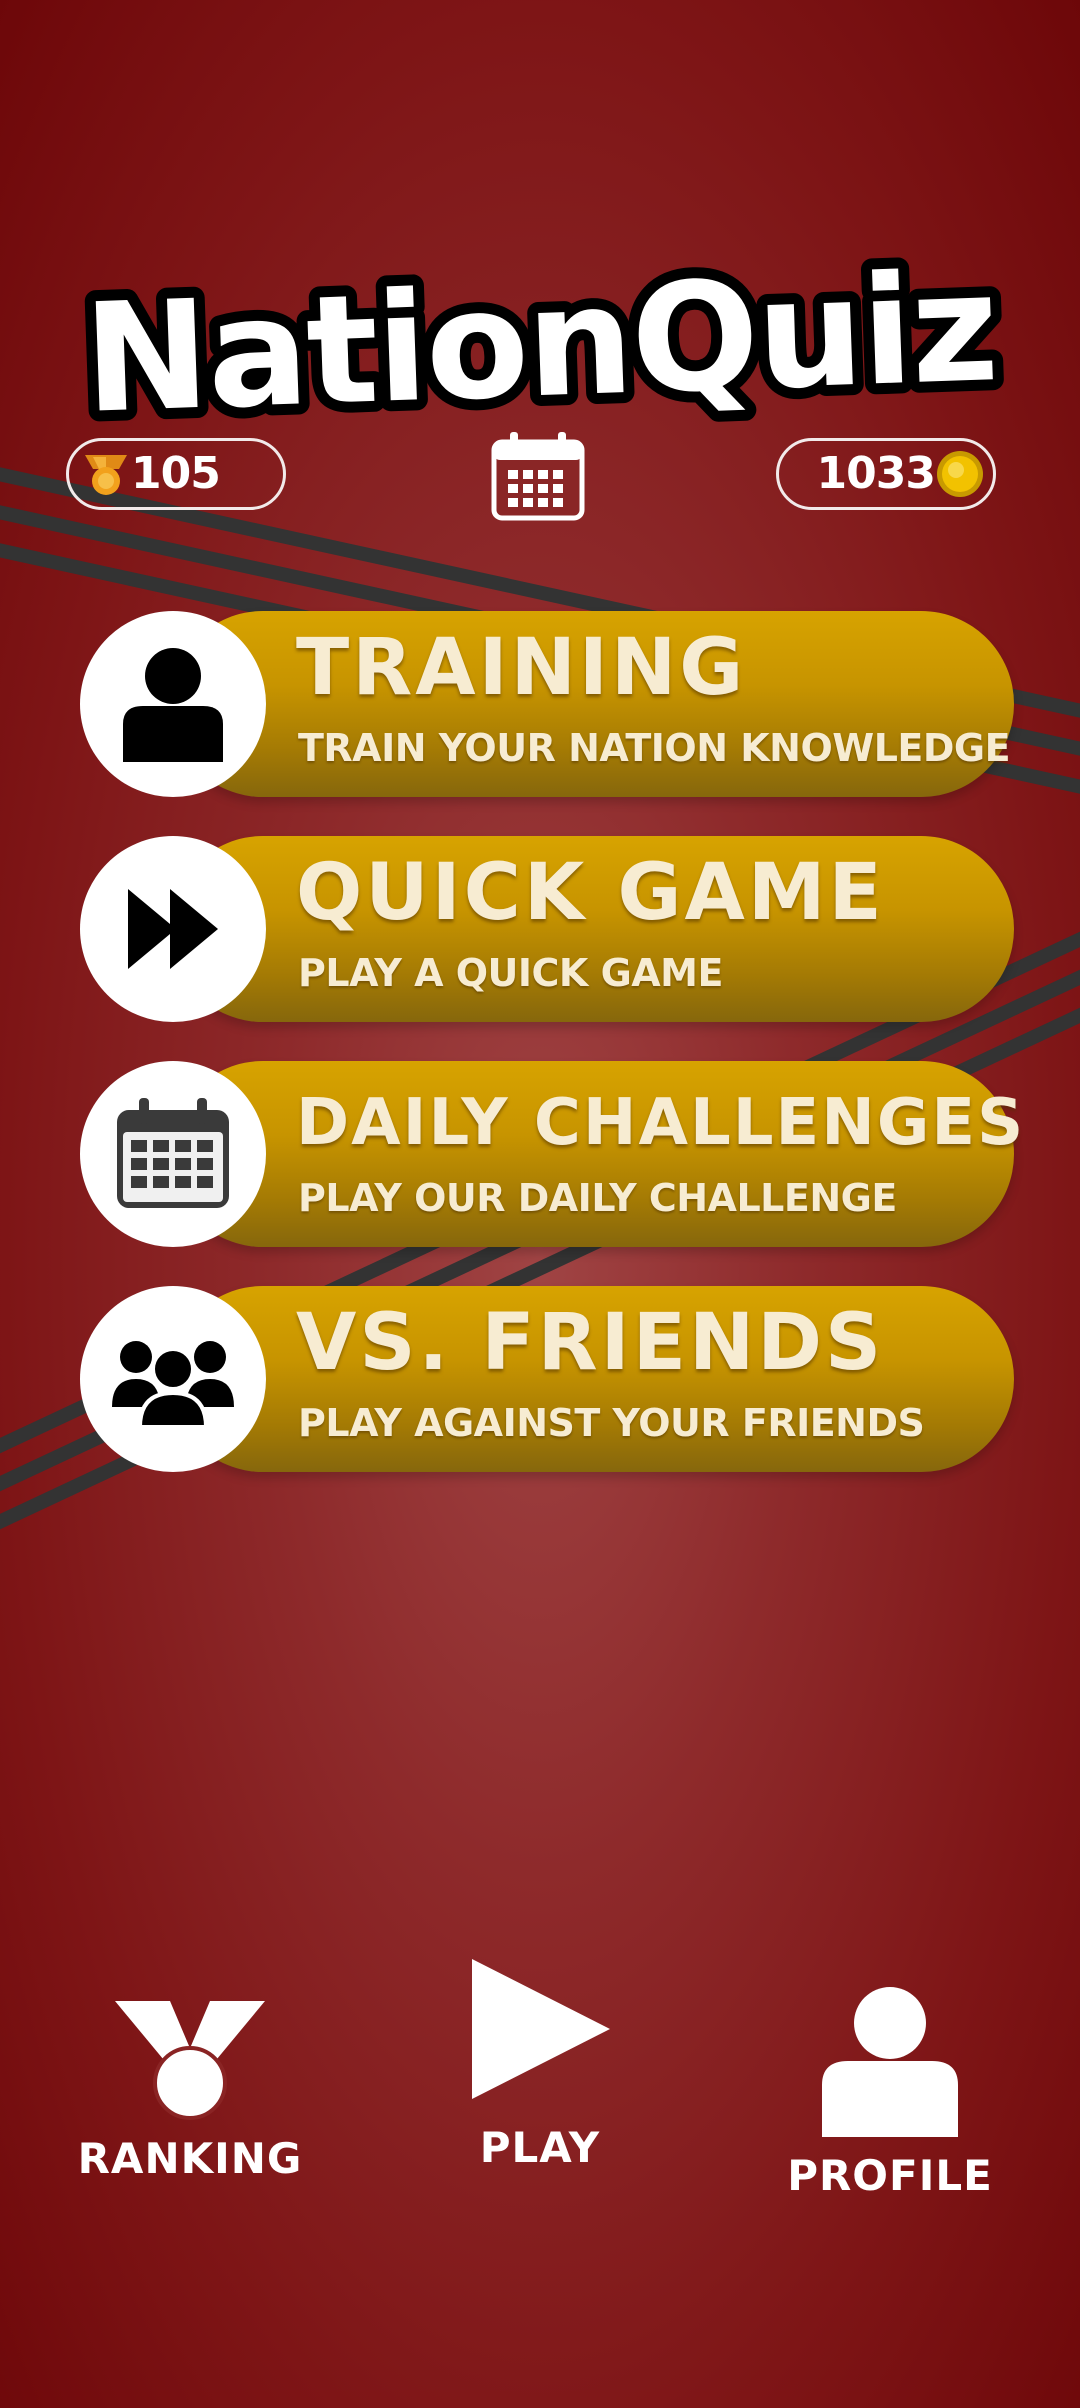 The height and width of the screenshot is (2408, 1080). I want to click on coins-counter: 1033, so click(886, 474).